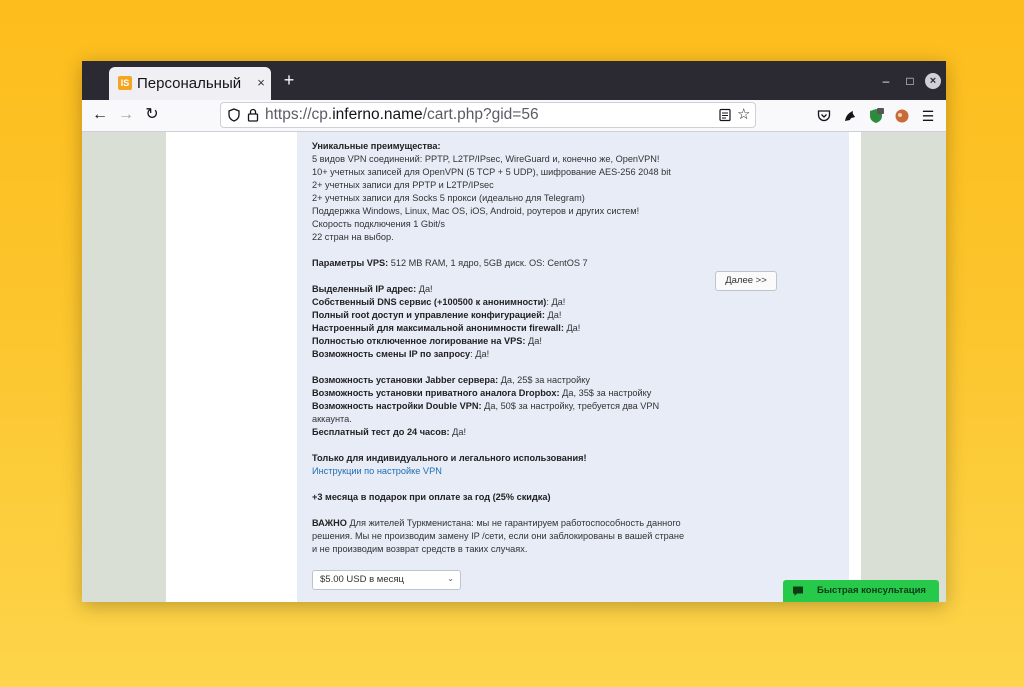  I want to click on url-path: /cart.php?gid=56, so click(480, 114).